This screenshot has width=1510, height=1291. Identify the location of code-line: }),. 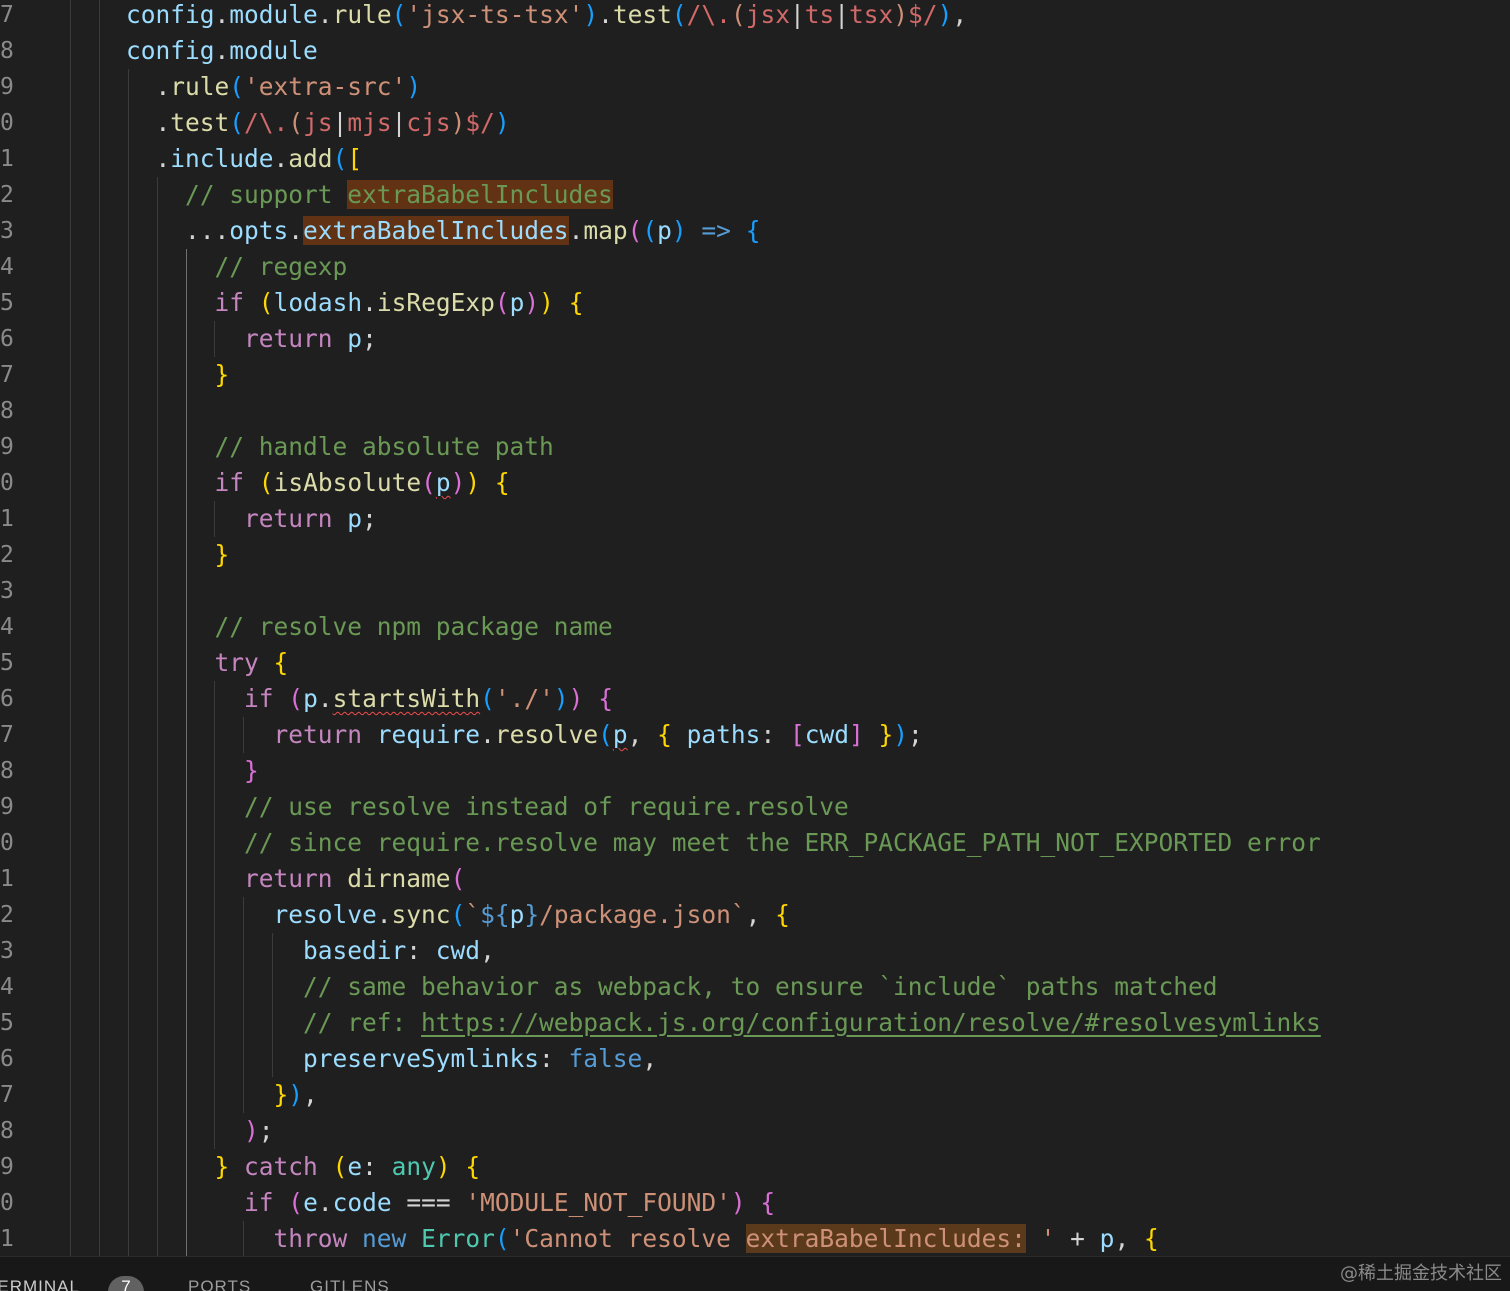
(222, 1095).